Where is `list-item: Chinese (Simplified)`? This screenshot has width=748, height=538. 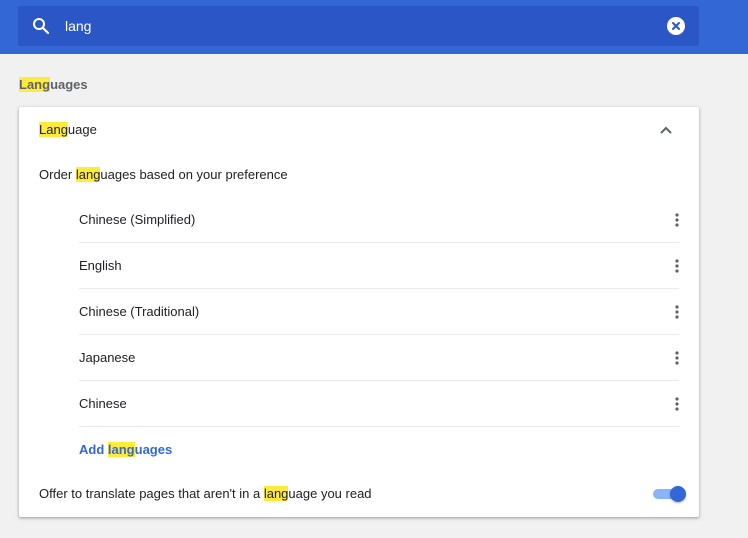
list-item: Chinese (Simplified) is located at coordinates (379, 220).